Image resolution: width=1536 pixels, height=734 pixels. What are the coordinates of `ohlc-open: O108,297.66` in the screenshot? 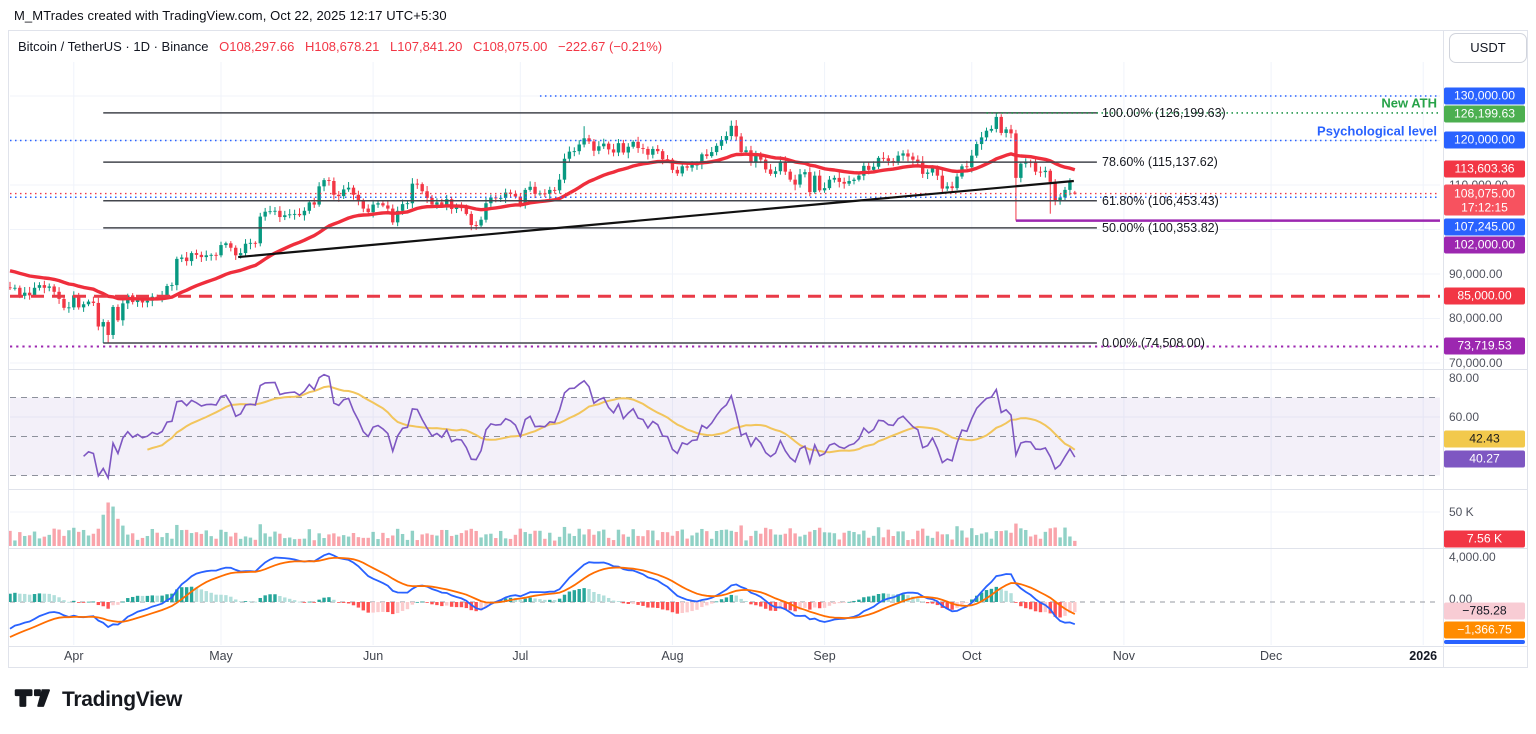 It's located at (257, 46).